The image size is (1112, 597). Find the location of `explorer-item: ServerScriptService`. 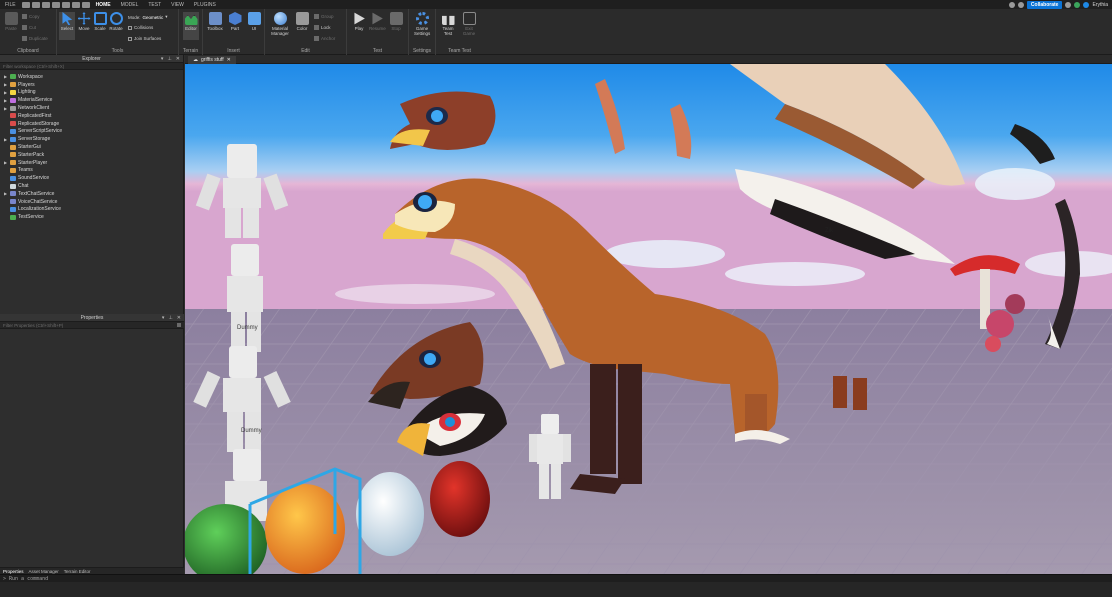

explorer-item: ServerScriptService is located at coordinates (91, 132).